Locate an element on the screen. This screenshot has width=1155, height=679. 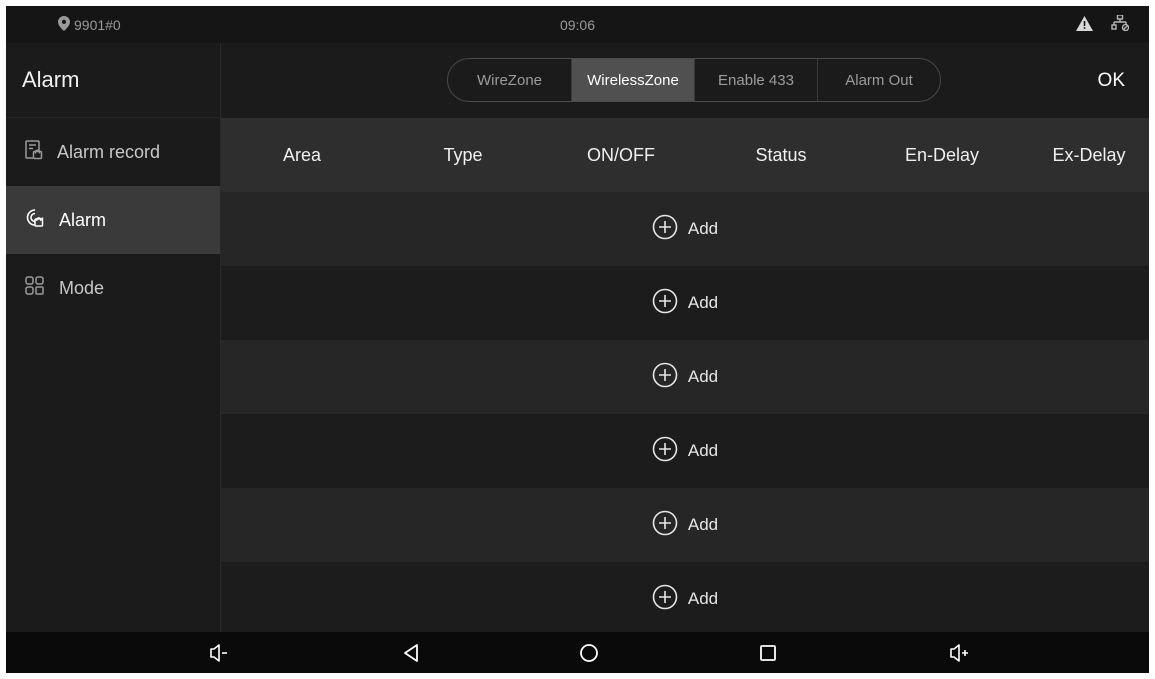
sidebar-item-alarm-record: Alarm record is located at coordinates (113, 152).